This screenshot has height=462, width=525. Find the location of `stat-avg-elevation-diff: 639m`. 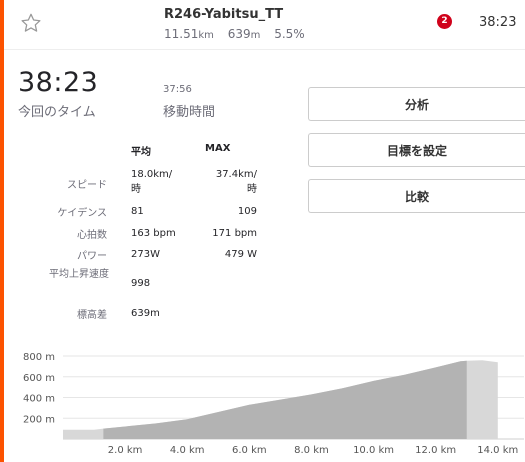

stat-avg-elevation-diff: 639m is located at coordinates (145, 313).